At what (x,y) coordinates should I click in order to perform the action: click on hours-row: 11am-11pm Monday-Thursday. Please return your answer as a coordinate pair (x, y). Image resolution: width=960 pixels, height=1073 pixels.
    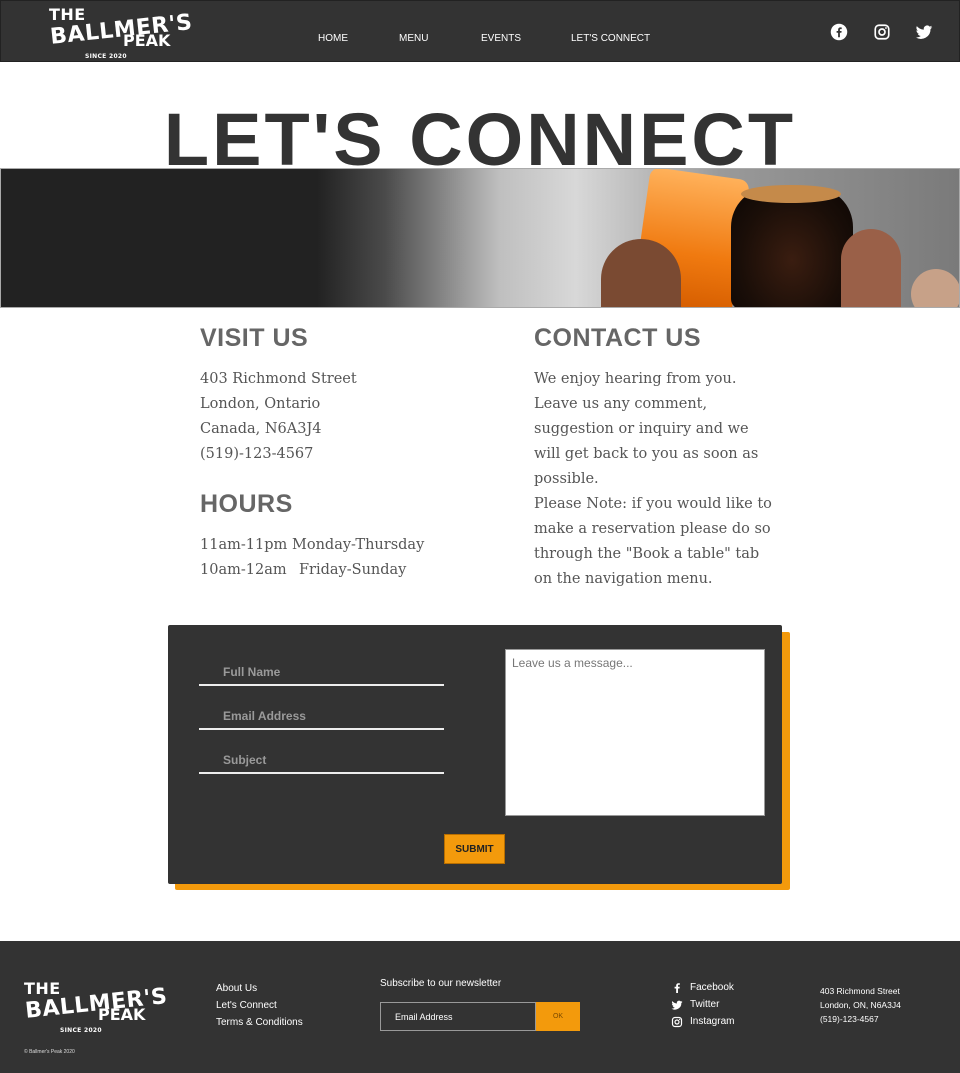
    Looking at the image, I should click on (312, 545).